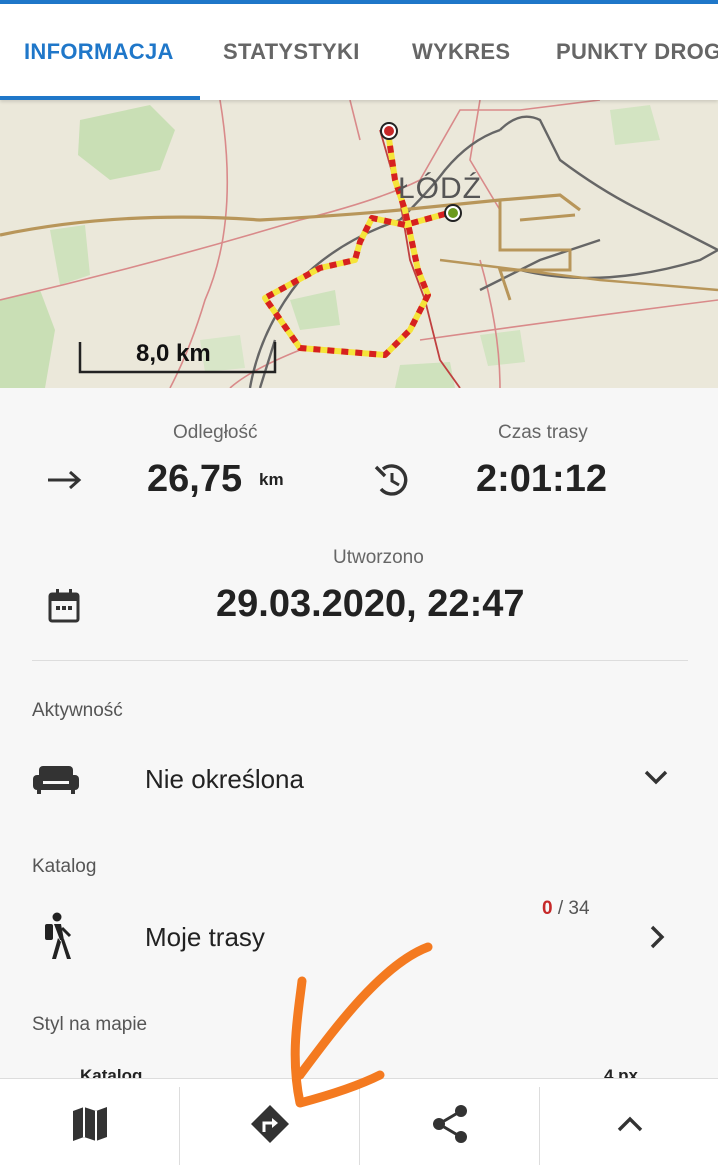  I want to click on chevron-up-icon, so click(630, 1126).